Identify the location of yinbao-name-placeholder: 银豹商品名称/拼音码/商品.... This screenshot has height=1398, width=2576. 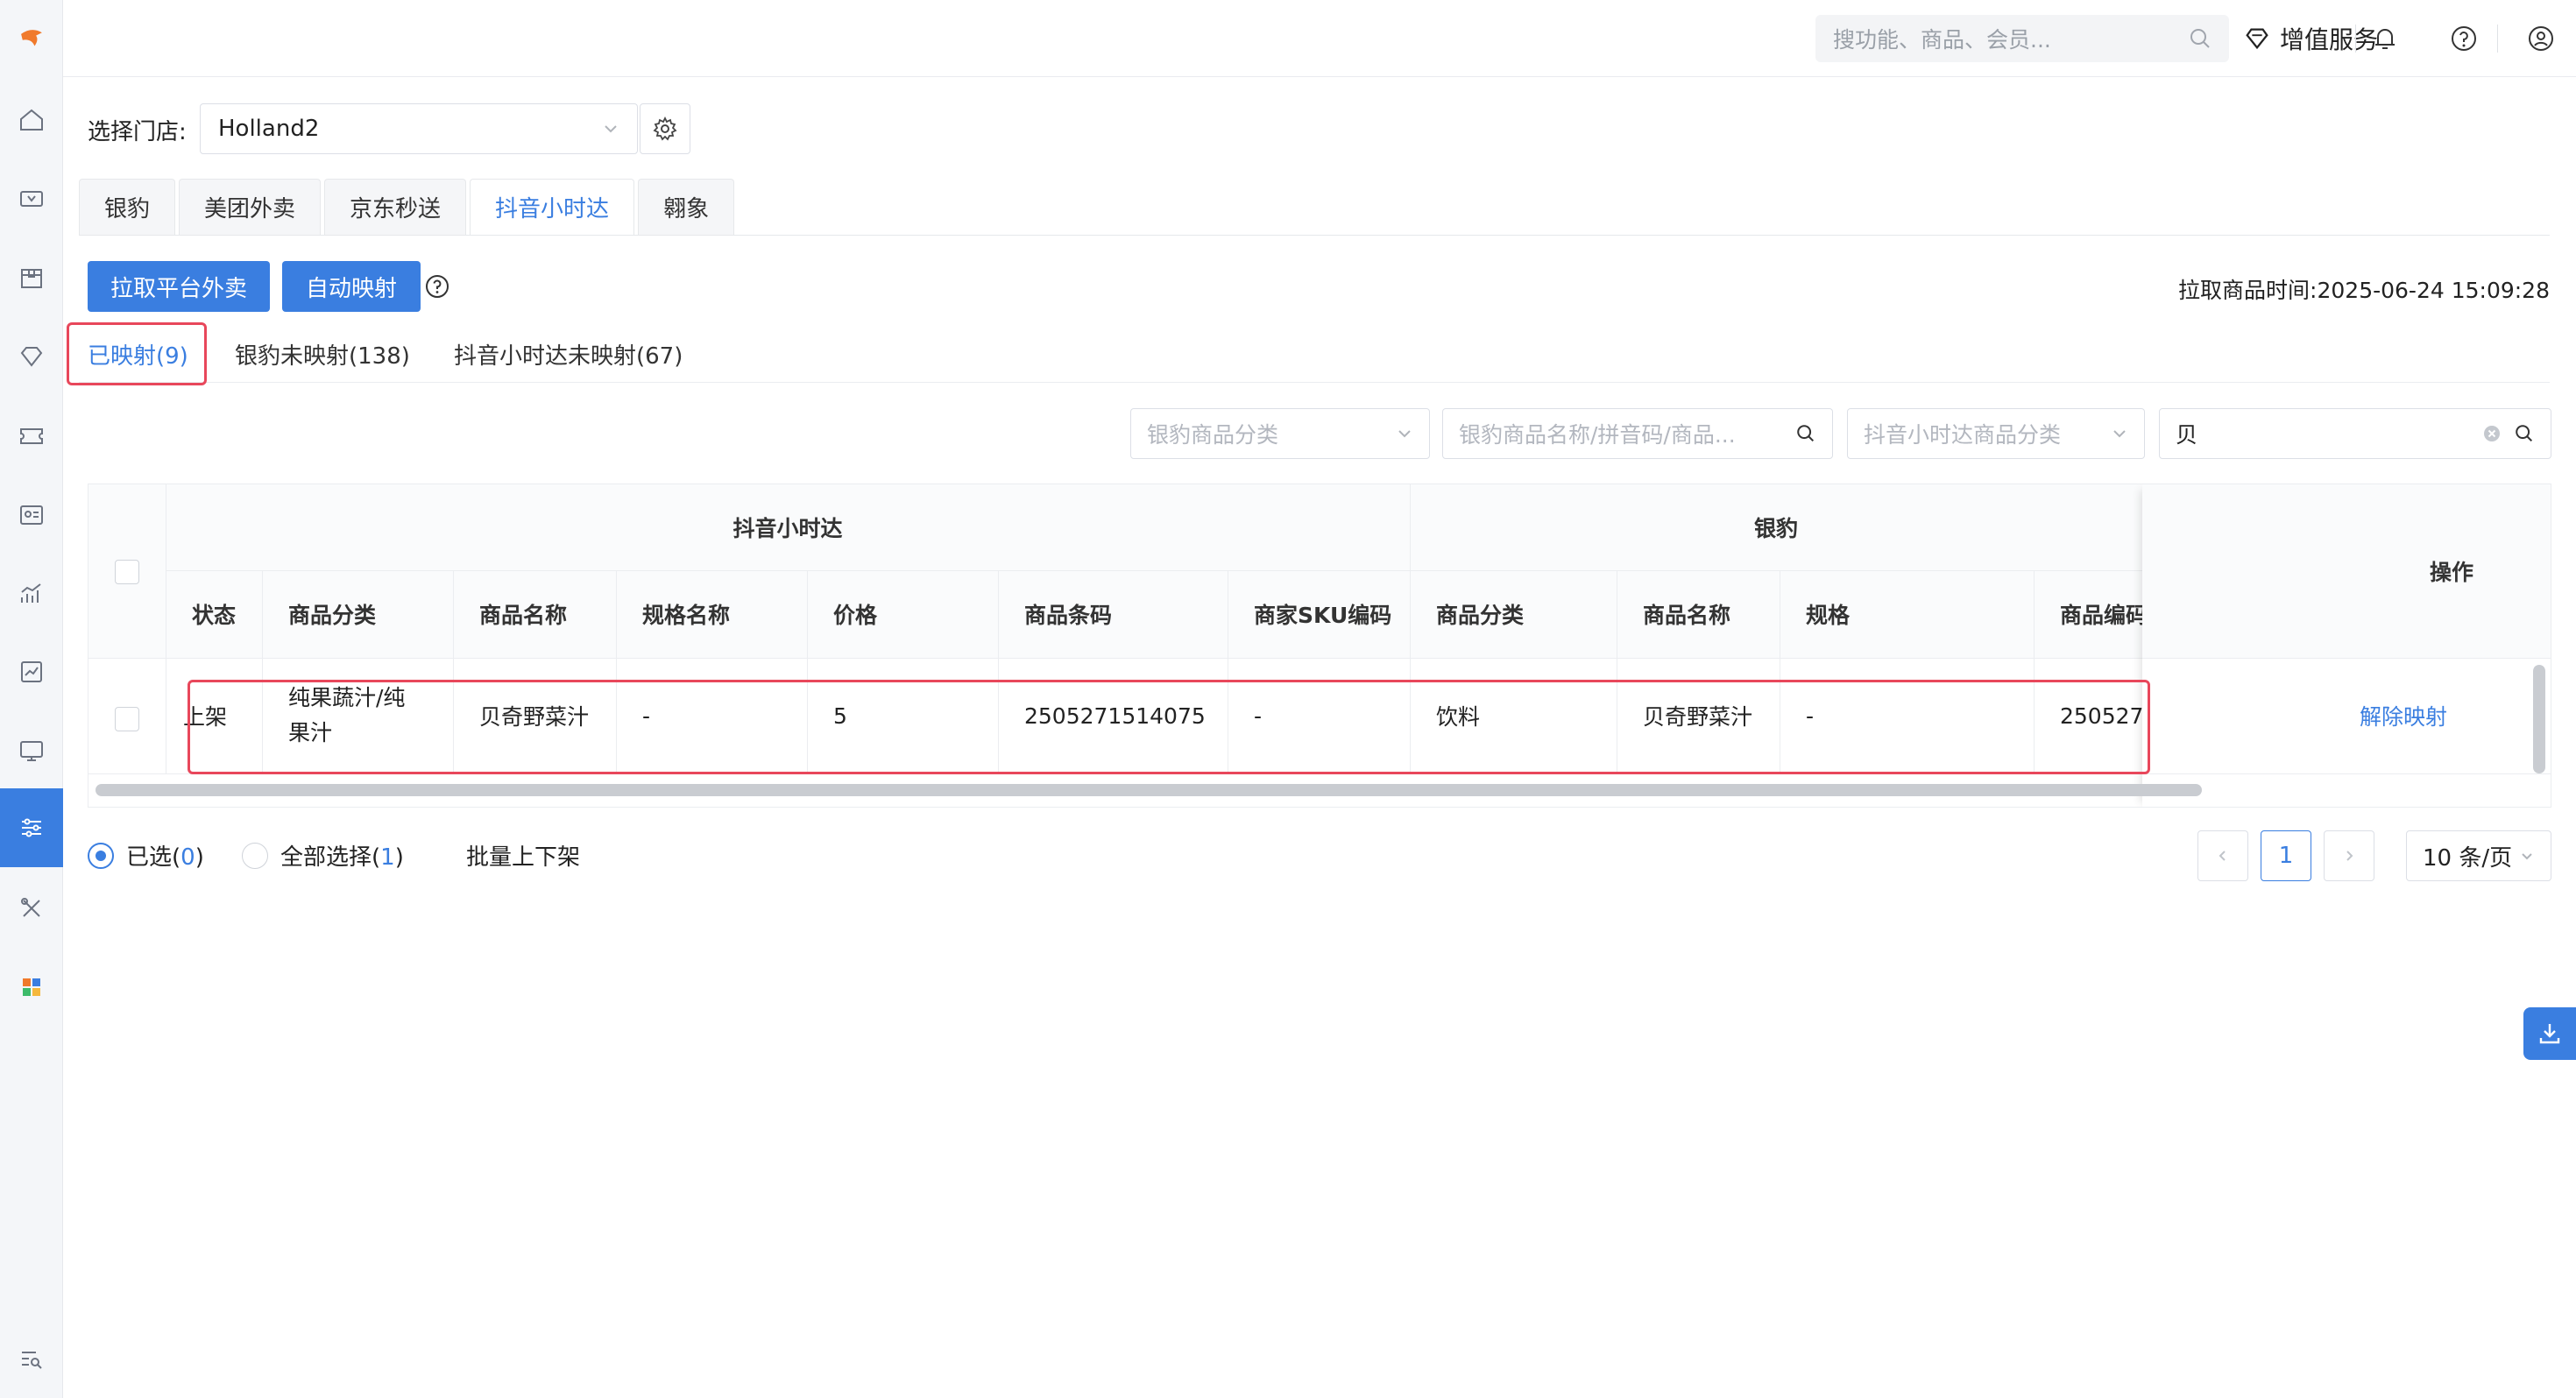
(1597, 435).